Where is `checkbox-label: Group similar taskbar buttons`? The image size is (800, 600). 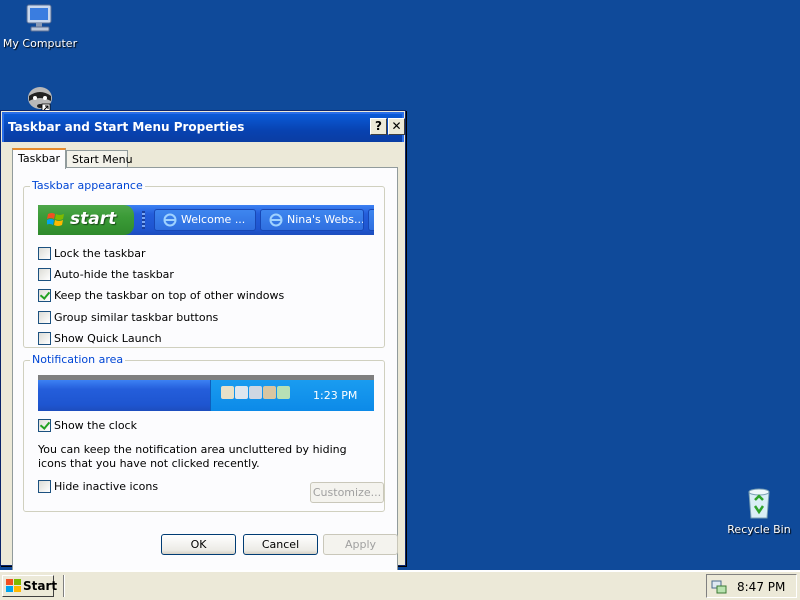 checkbox-label: Group similar taskbar buttons is located at coordinates (136, 317).